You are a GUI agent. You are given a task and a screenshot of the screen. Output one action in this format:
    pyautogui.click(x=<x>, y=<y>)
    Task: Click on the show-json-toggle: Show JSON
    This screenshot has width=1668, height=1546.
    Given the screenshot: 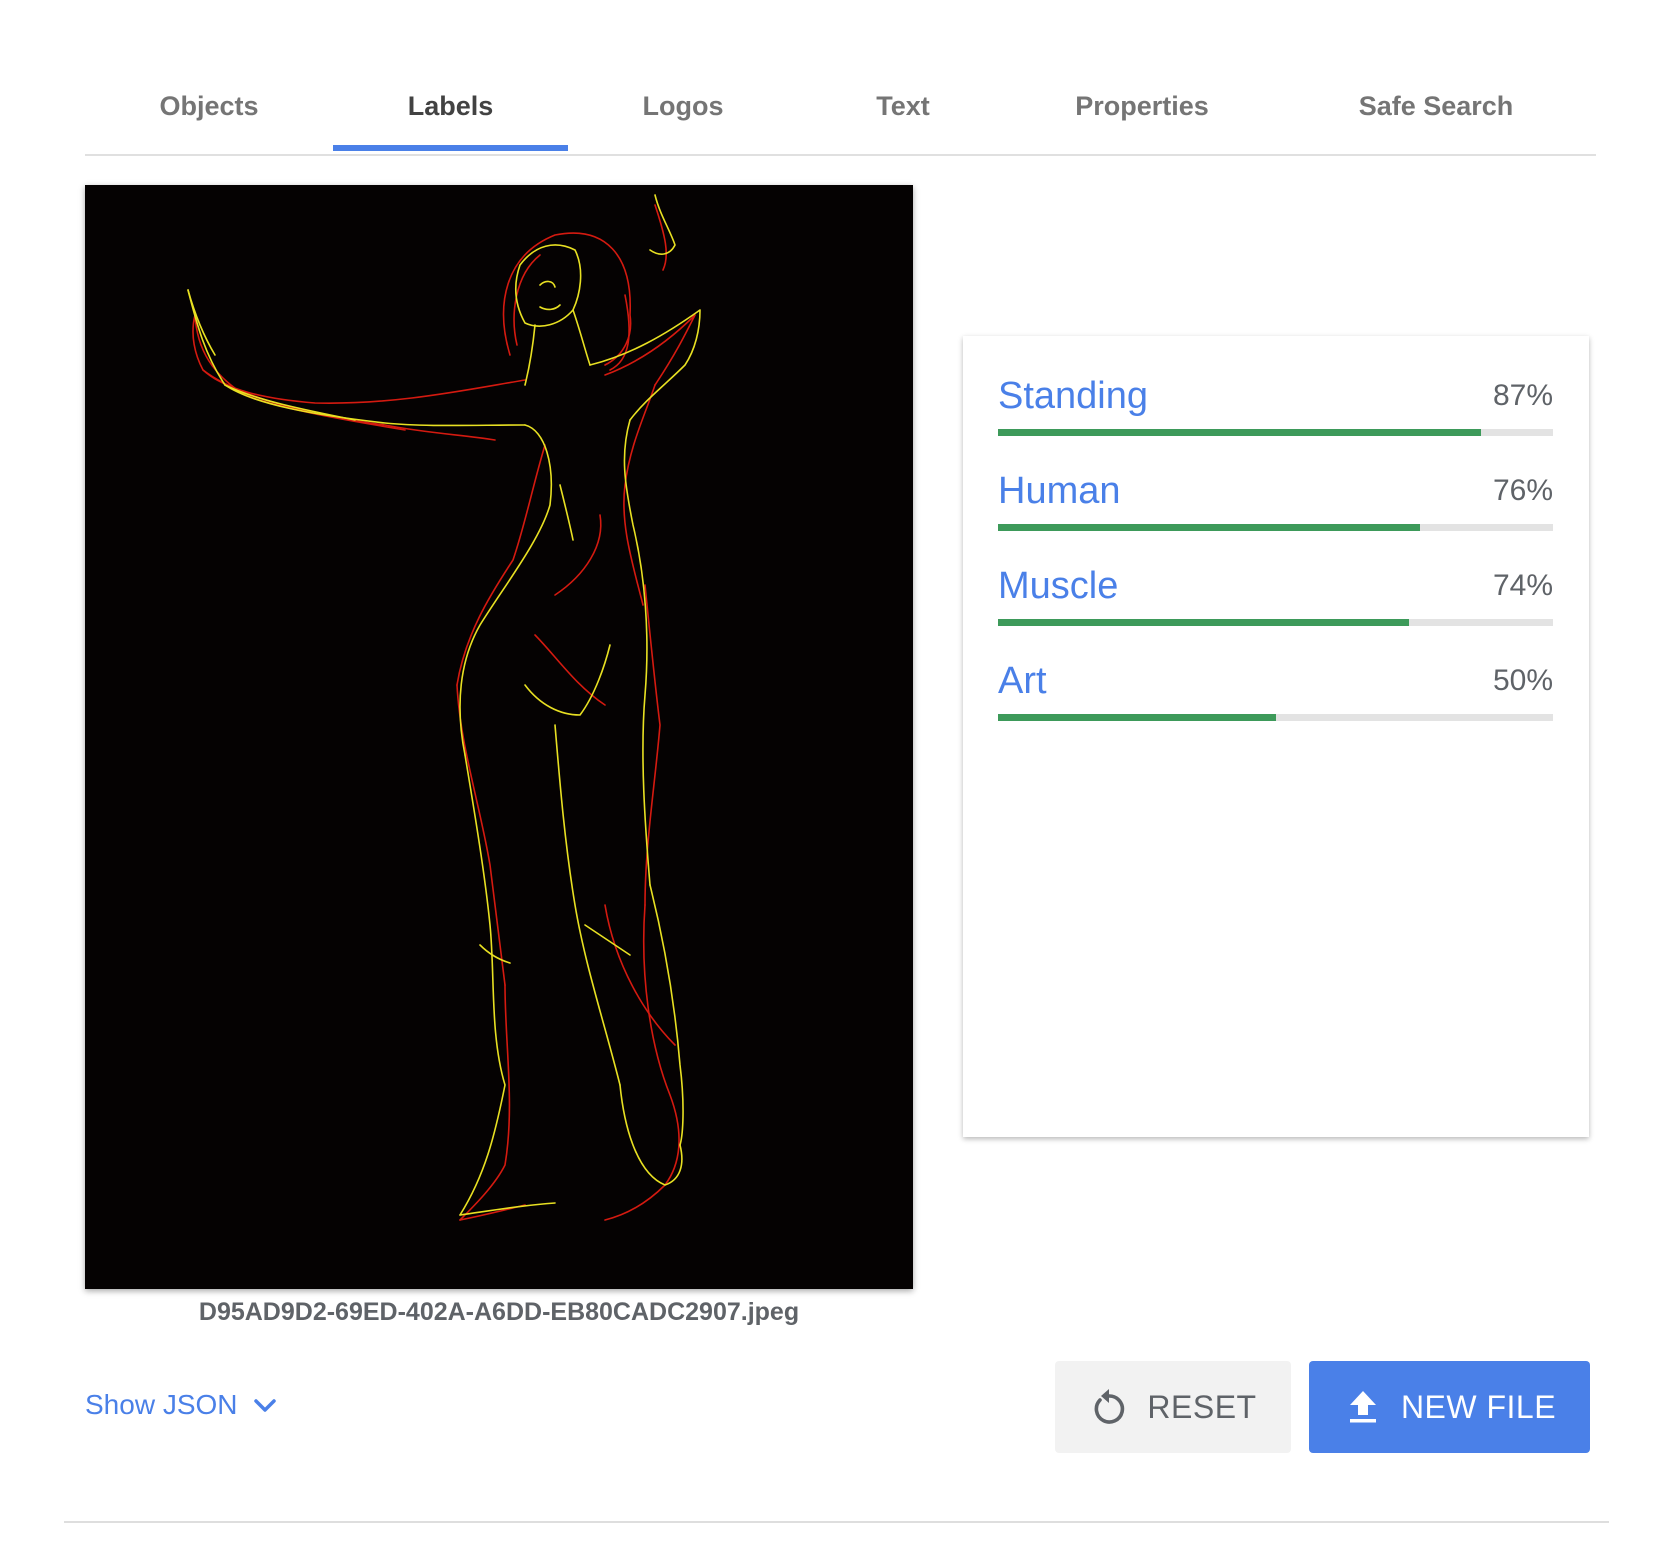 What is the action you would take?
    pyautogui.click(x=181, y=1405)
    